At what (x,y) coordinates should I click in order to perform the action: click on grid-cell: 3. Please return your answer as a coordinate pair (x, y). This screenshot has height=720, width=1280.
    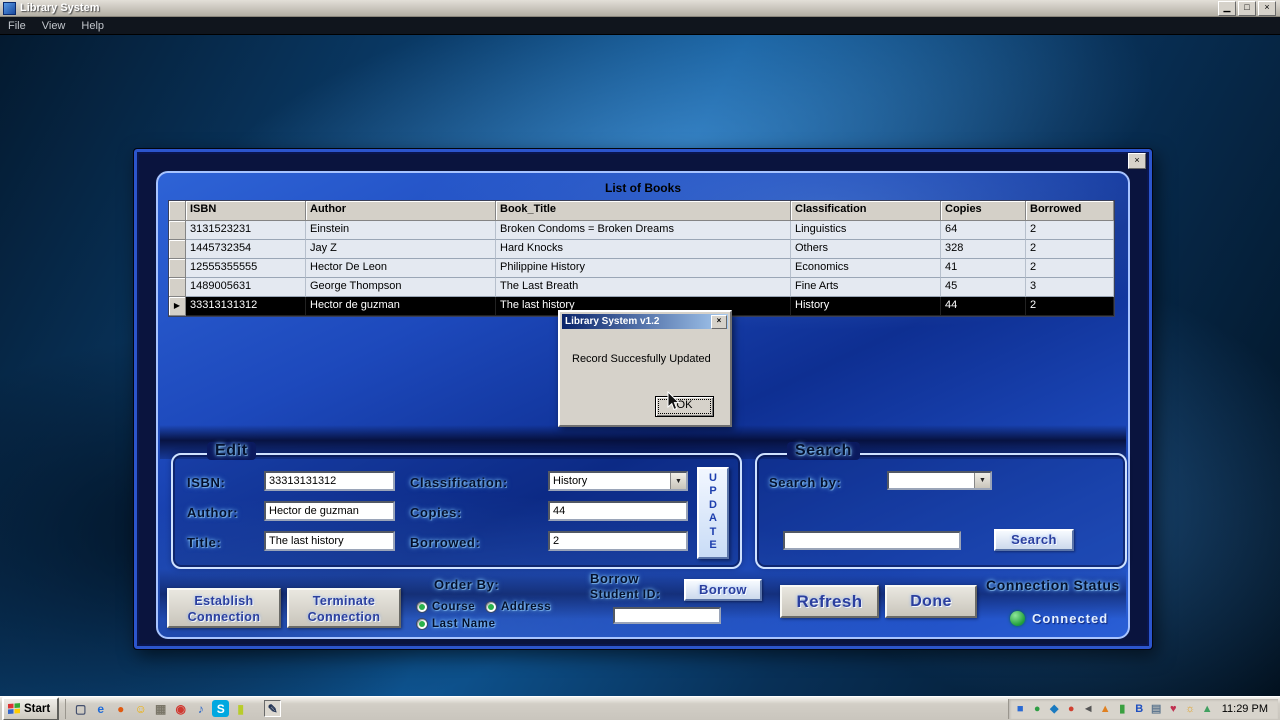
    Looking at the image, I should click on (1070, 287).